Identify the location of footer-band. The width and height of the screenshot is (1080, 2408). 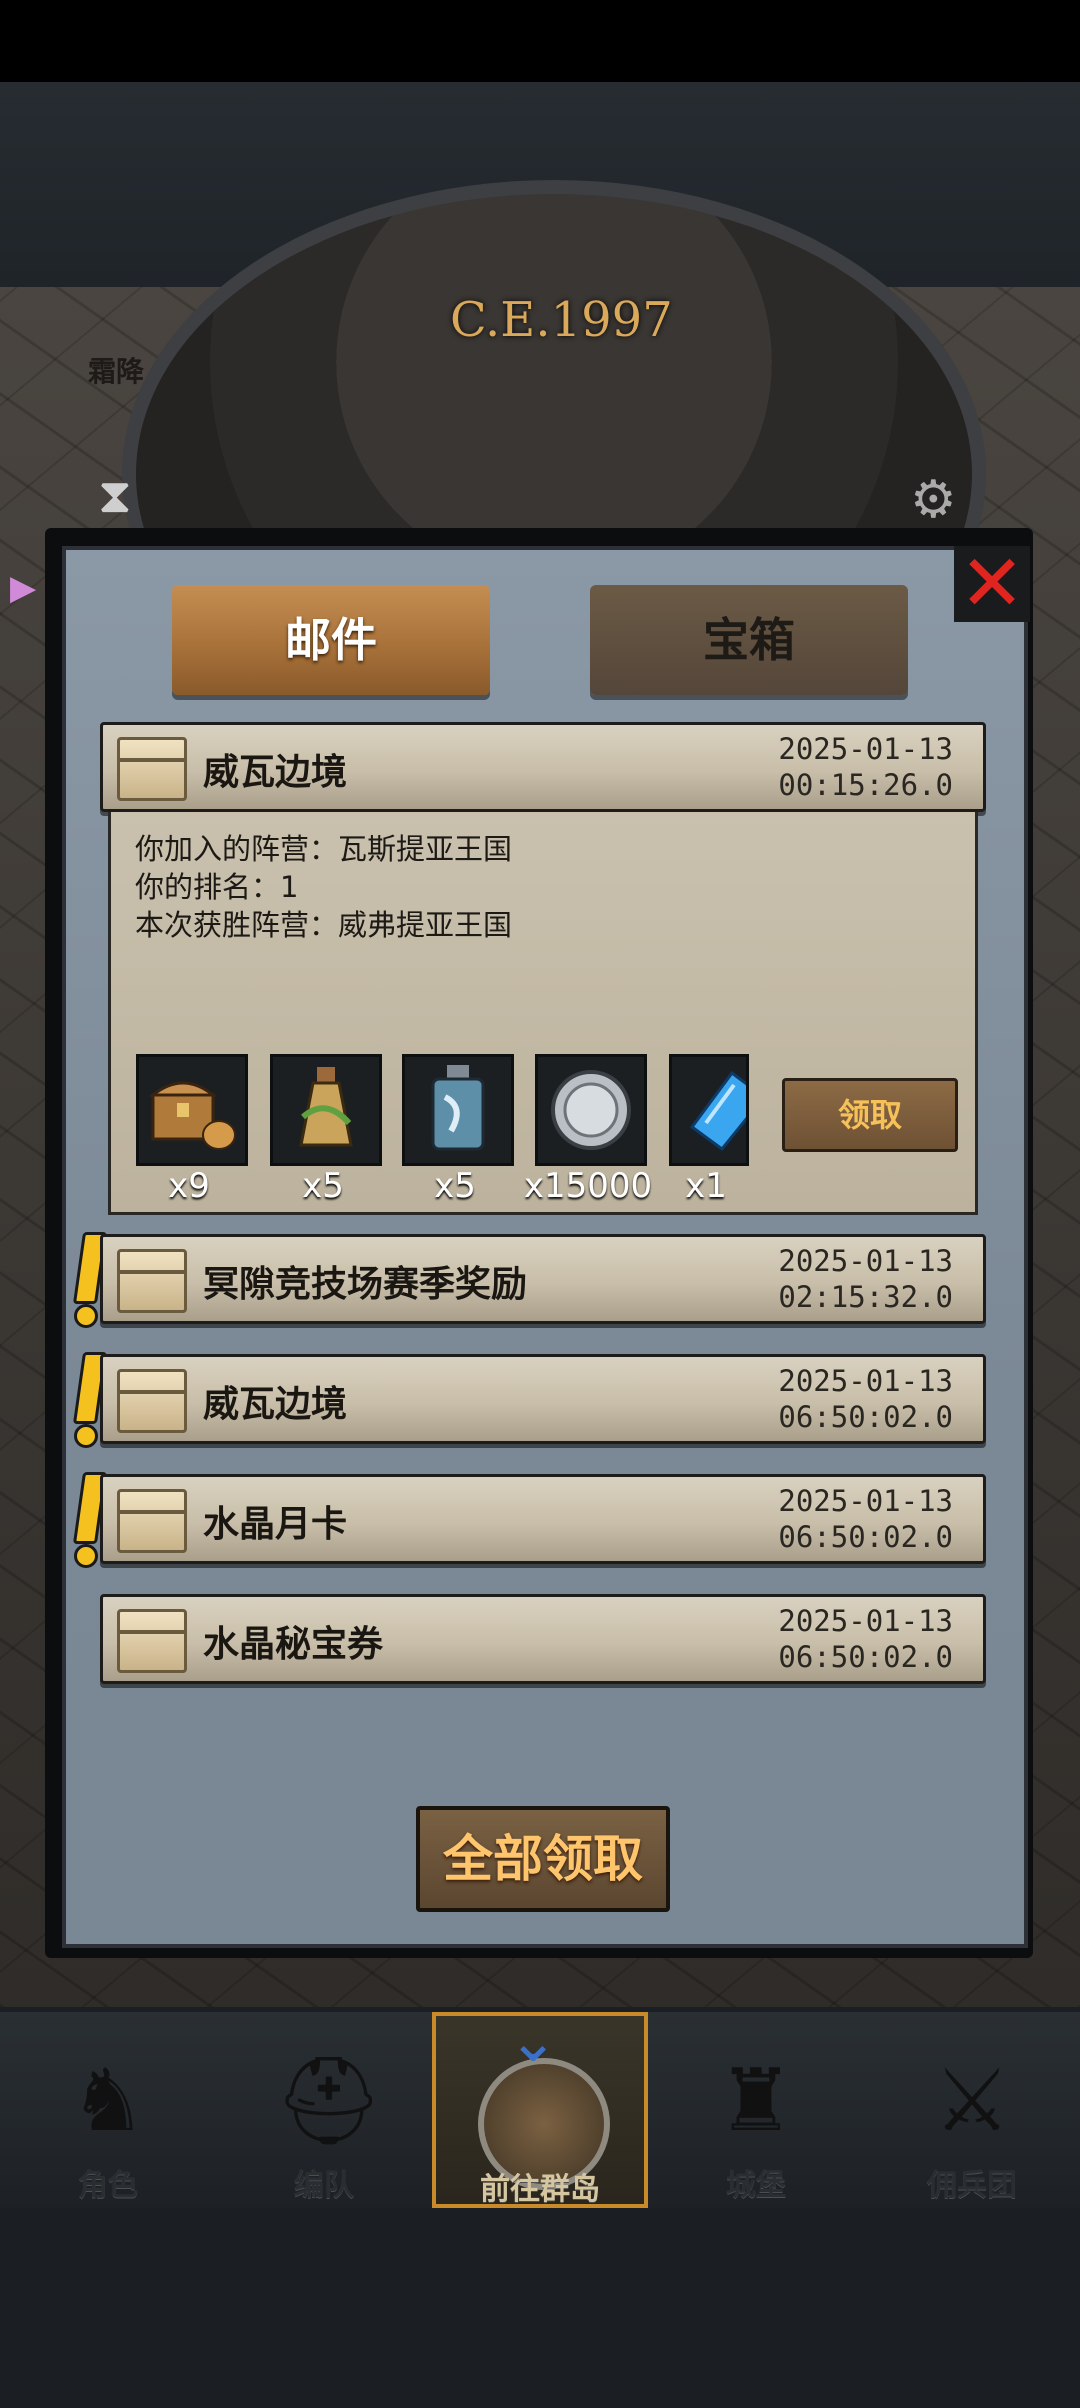
(540, 2308).